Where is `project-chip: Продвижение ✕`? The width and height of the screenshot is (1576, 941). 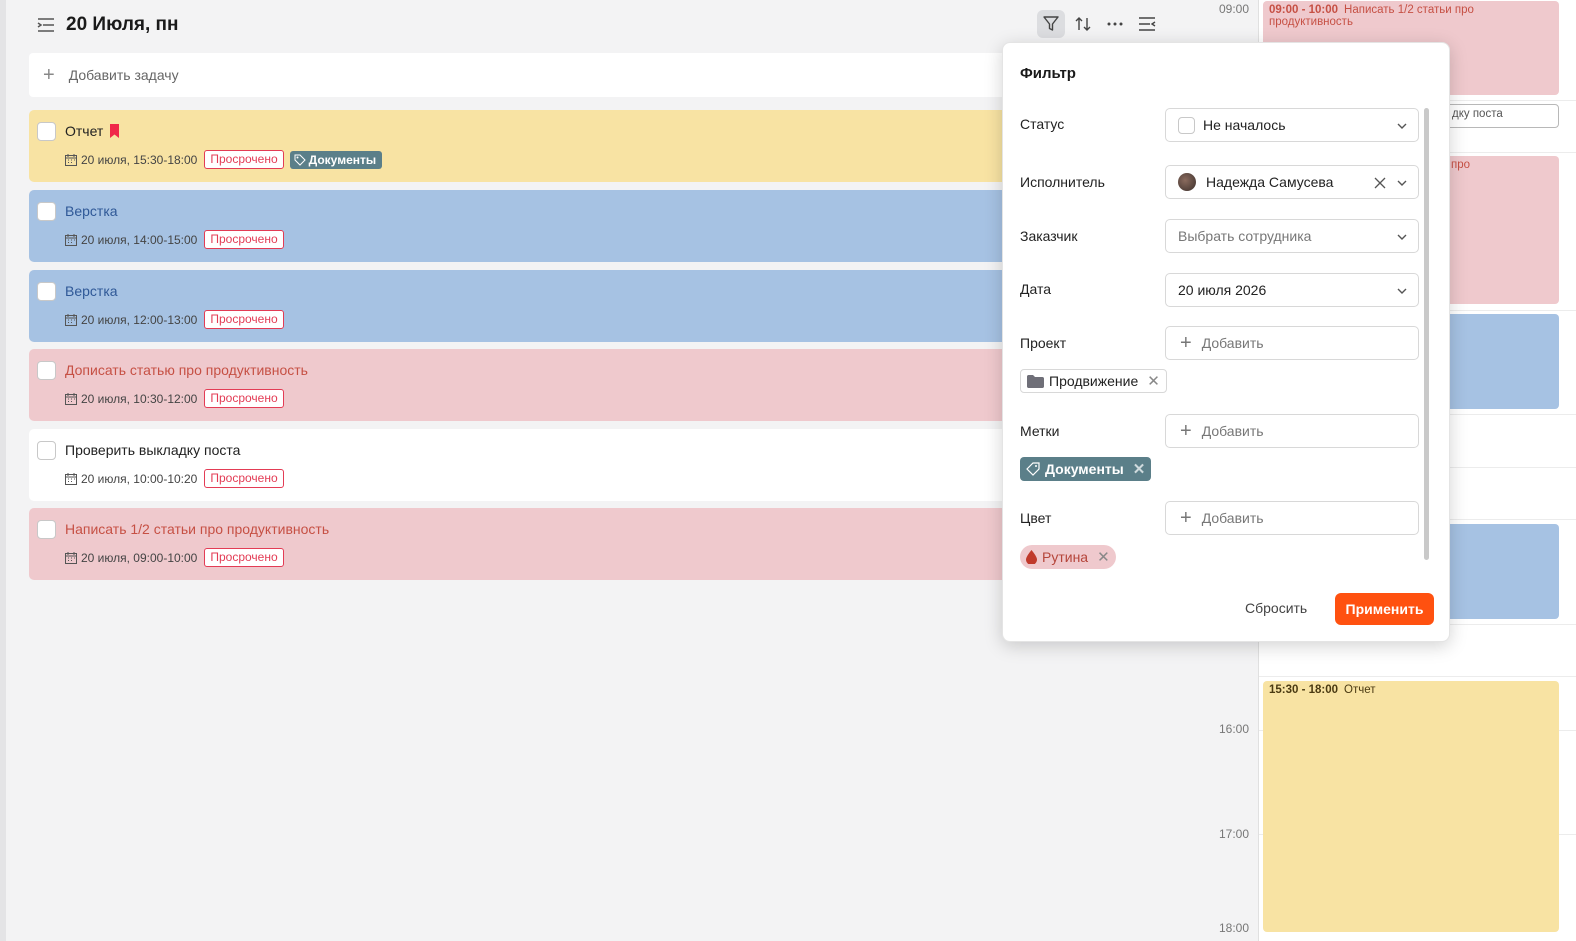
project-chip: Продвижение ✕ is located at coordinates (1093, 381).